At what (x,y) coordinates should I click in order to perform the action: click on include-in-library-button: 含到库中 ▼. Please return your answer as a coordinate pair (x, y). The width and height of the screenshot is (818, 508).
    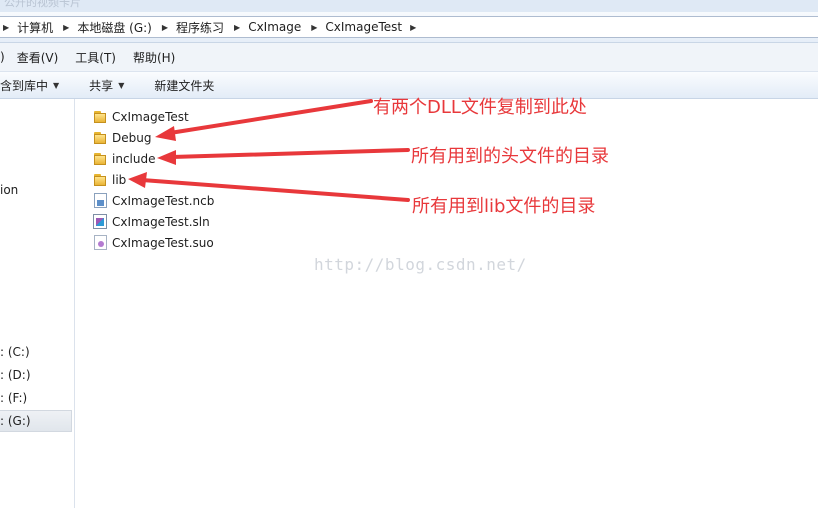
    Looking at the image, I should click on (29, 85).